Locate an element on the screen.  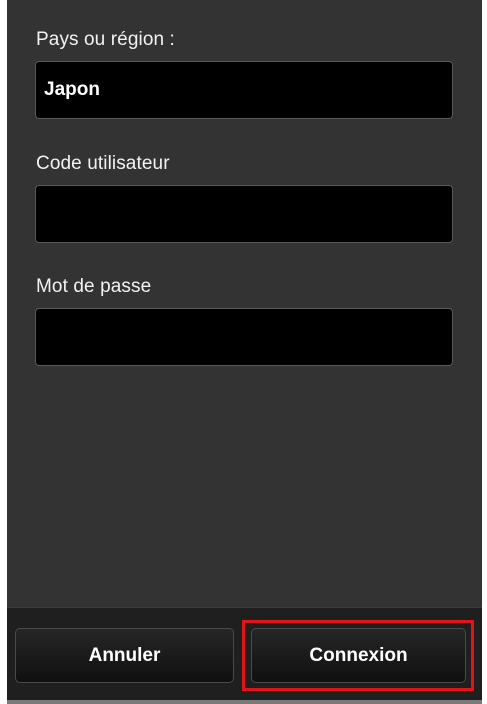
button-bar: Annuler Connexion is located at coordinates (244, 653).